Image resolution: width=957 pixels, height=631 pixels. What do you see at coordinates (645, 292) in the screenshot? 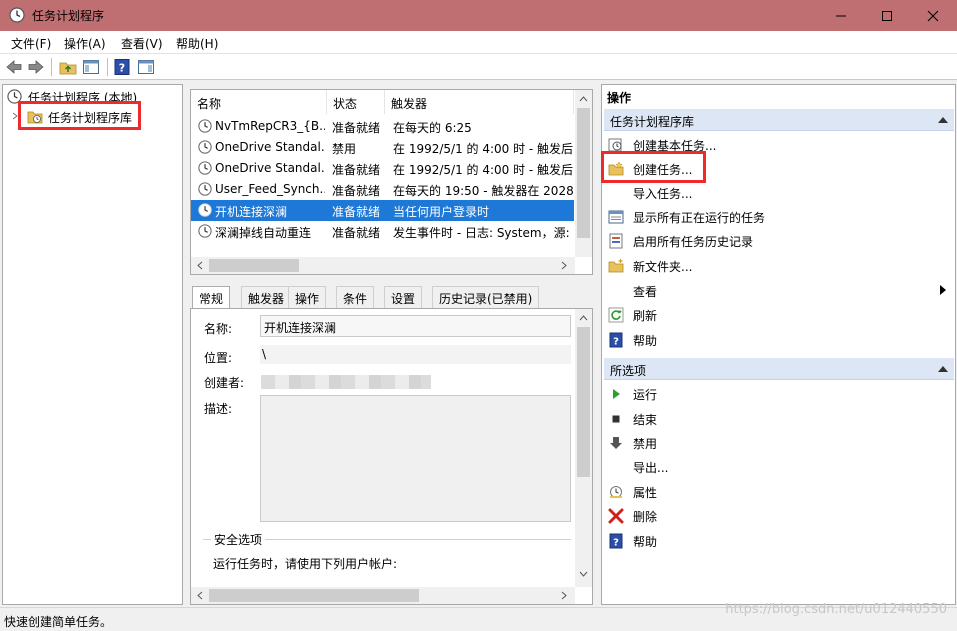
I see `action-label: 查看` at bounding box center [645, 292].